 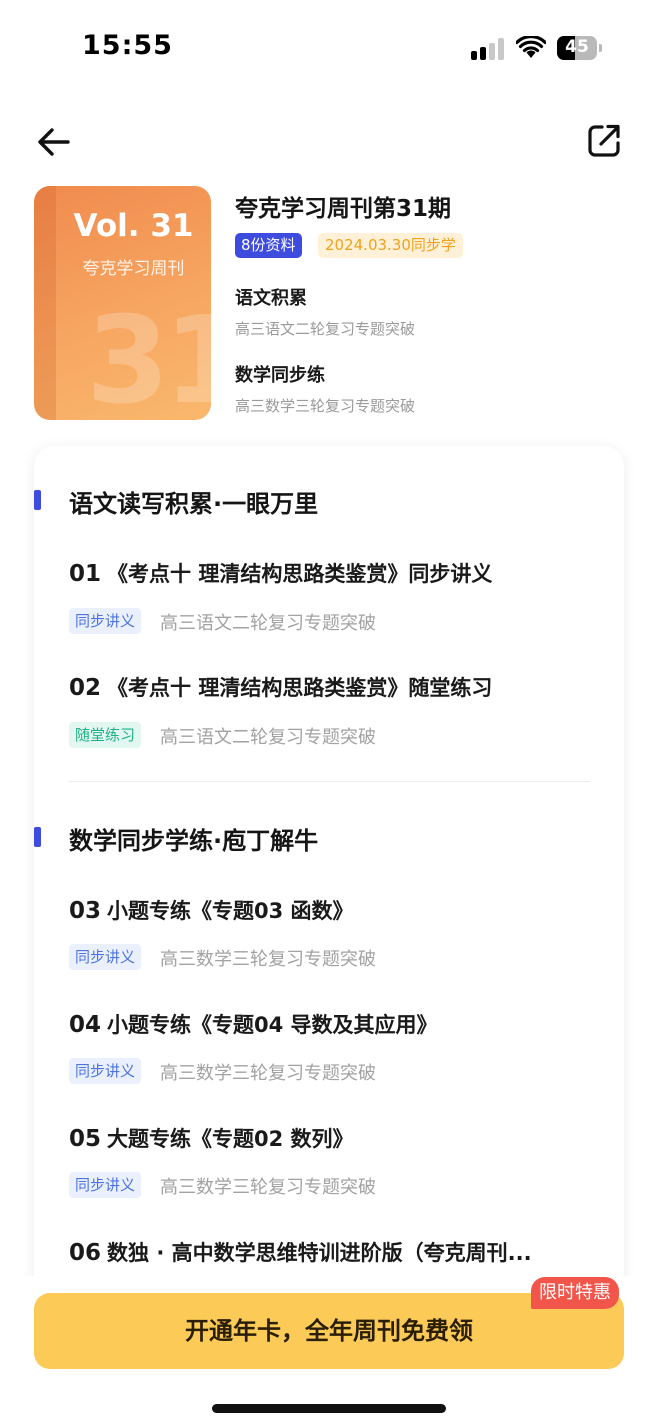 I want to click on issue-cover: 31 Vol. 31 夸克学习周刊, so click(x=122, y=303).